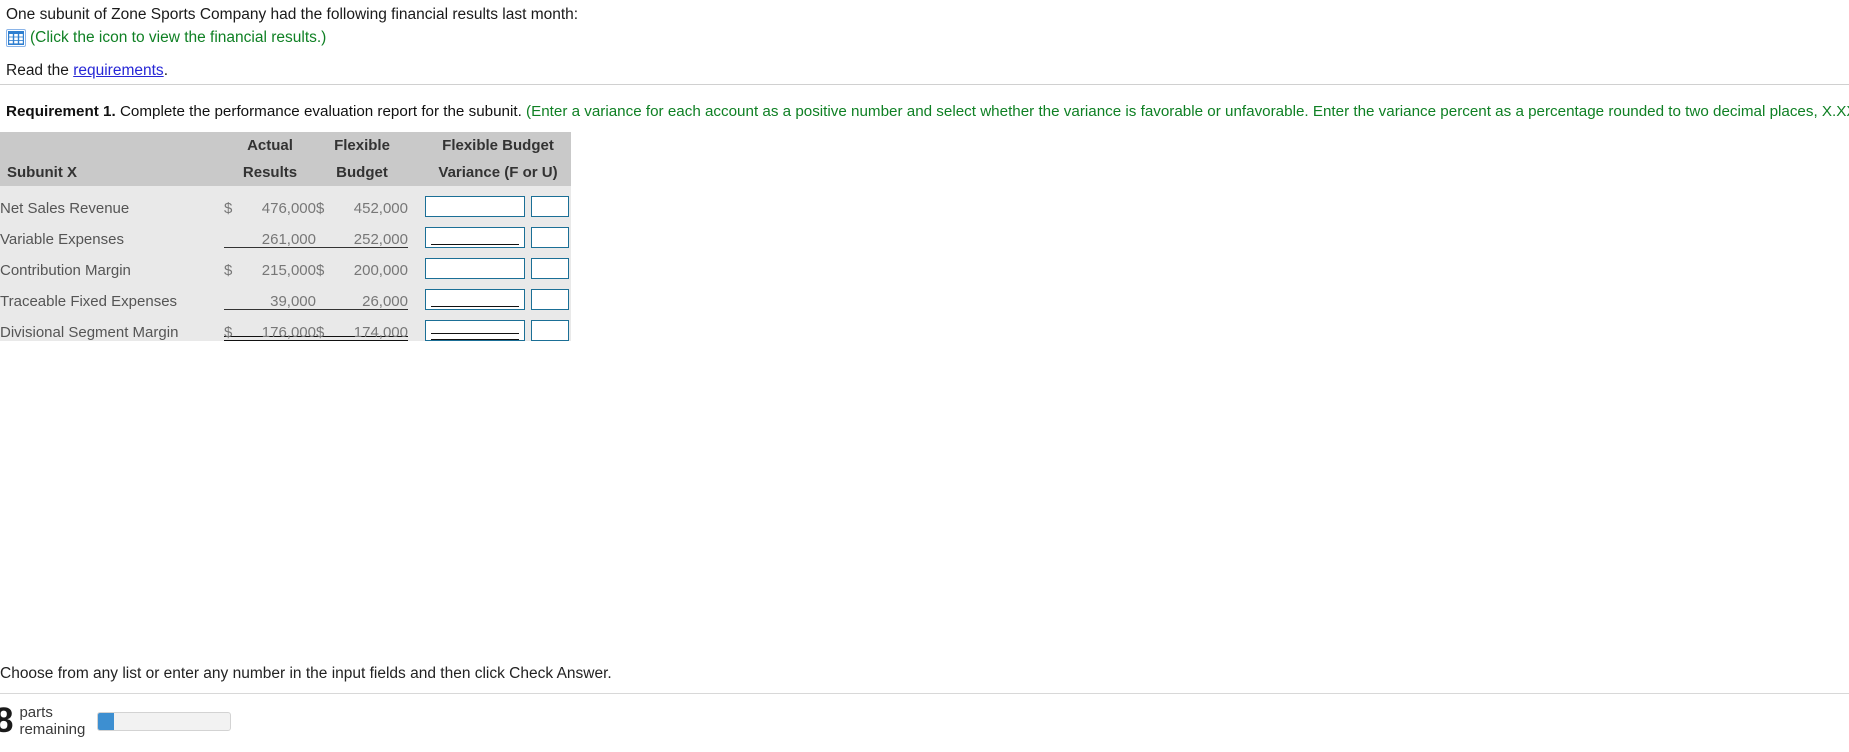  What do you see at coordinates (106, 721) in the screenshot?
I see `progress-bar-fill` at bounding box center [106, 721].